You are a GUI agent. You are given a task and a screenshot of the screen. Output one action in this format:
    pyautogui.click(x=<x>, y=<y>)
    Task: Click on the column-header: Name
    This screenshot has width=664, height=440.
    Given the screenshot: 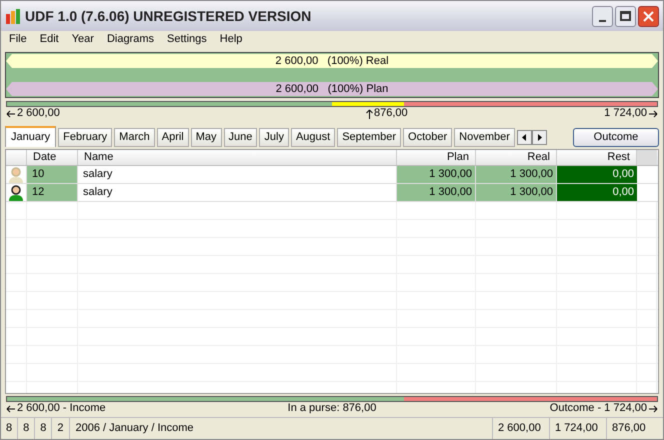 What is the action you would take?
    pyautogui.click(x=237, y=157)
    